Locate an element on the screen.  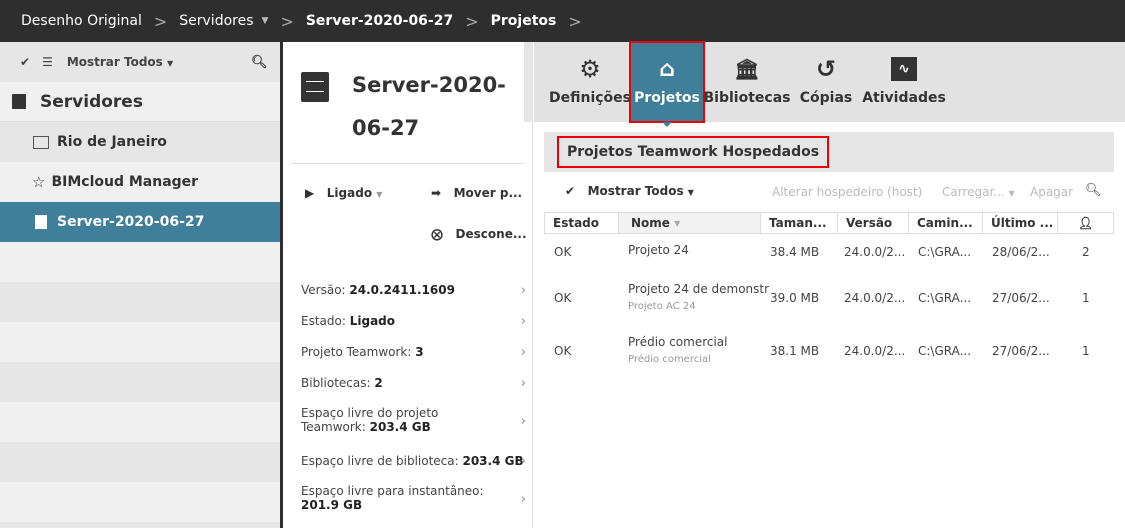
cell-users: 2 is located at coordinates (1086, 252).